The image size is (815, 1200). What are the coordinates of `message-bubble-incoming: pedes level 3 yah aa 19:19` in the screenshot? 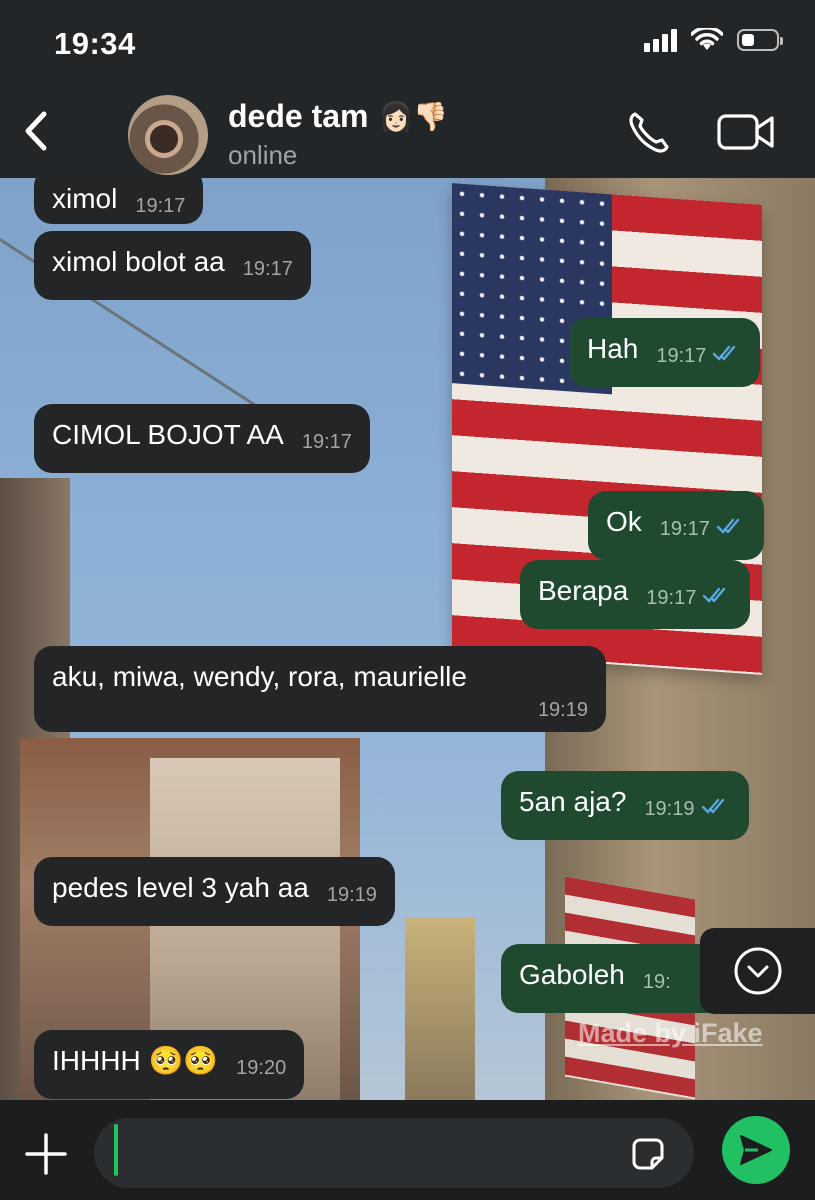 It's located at (214, 891).